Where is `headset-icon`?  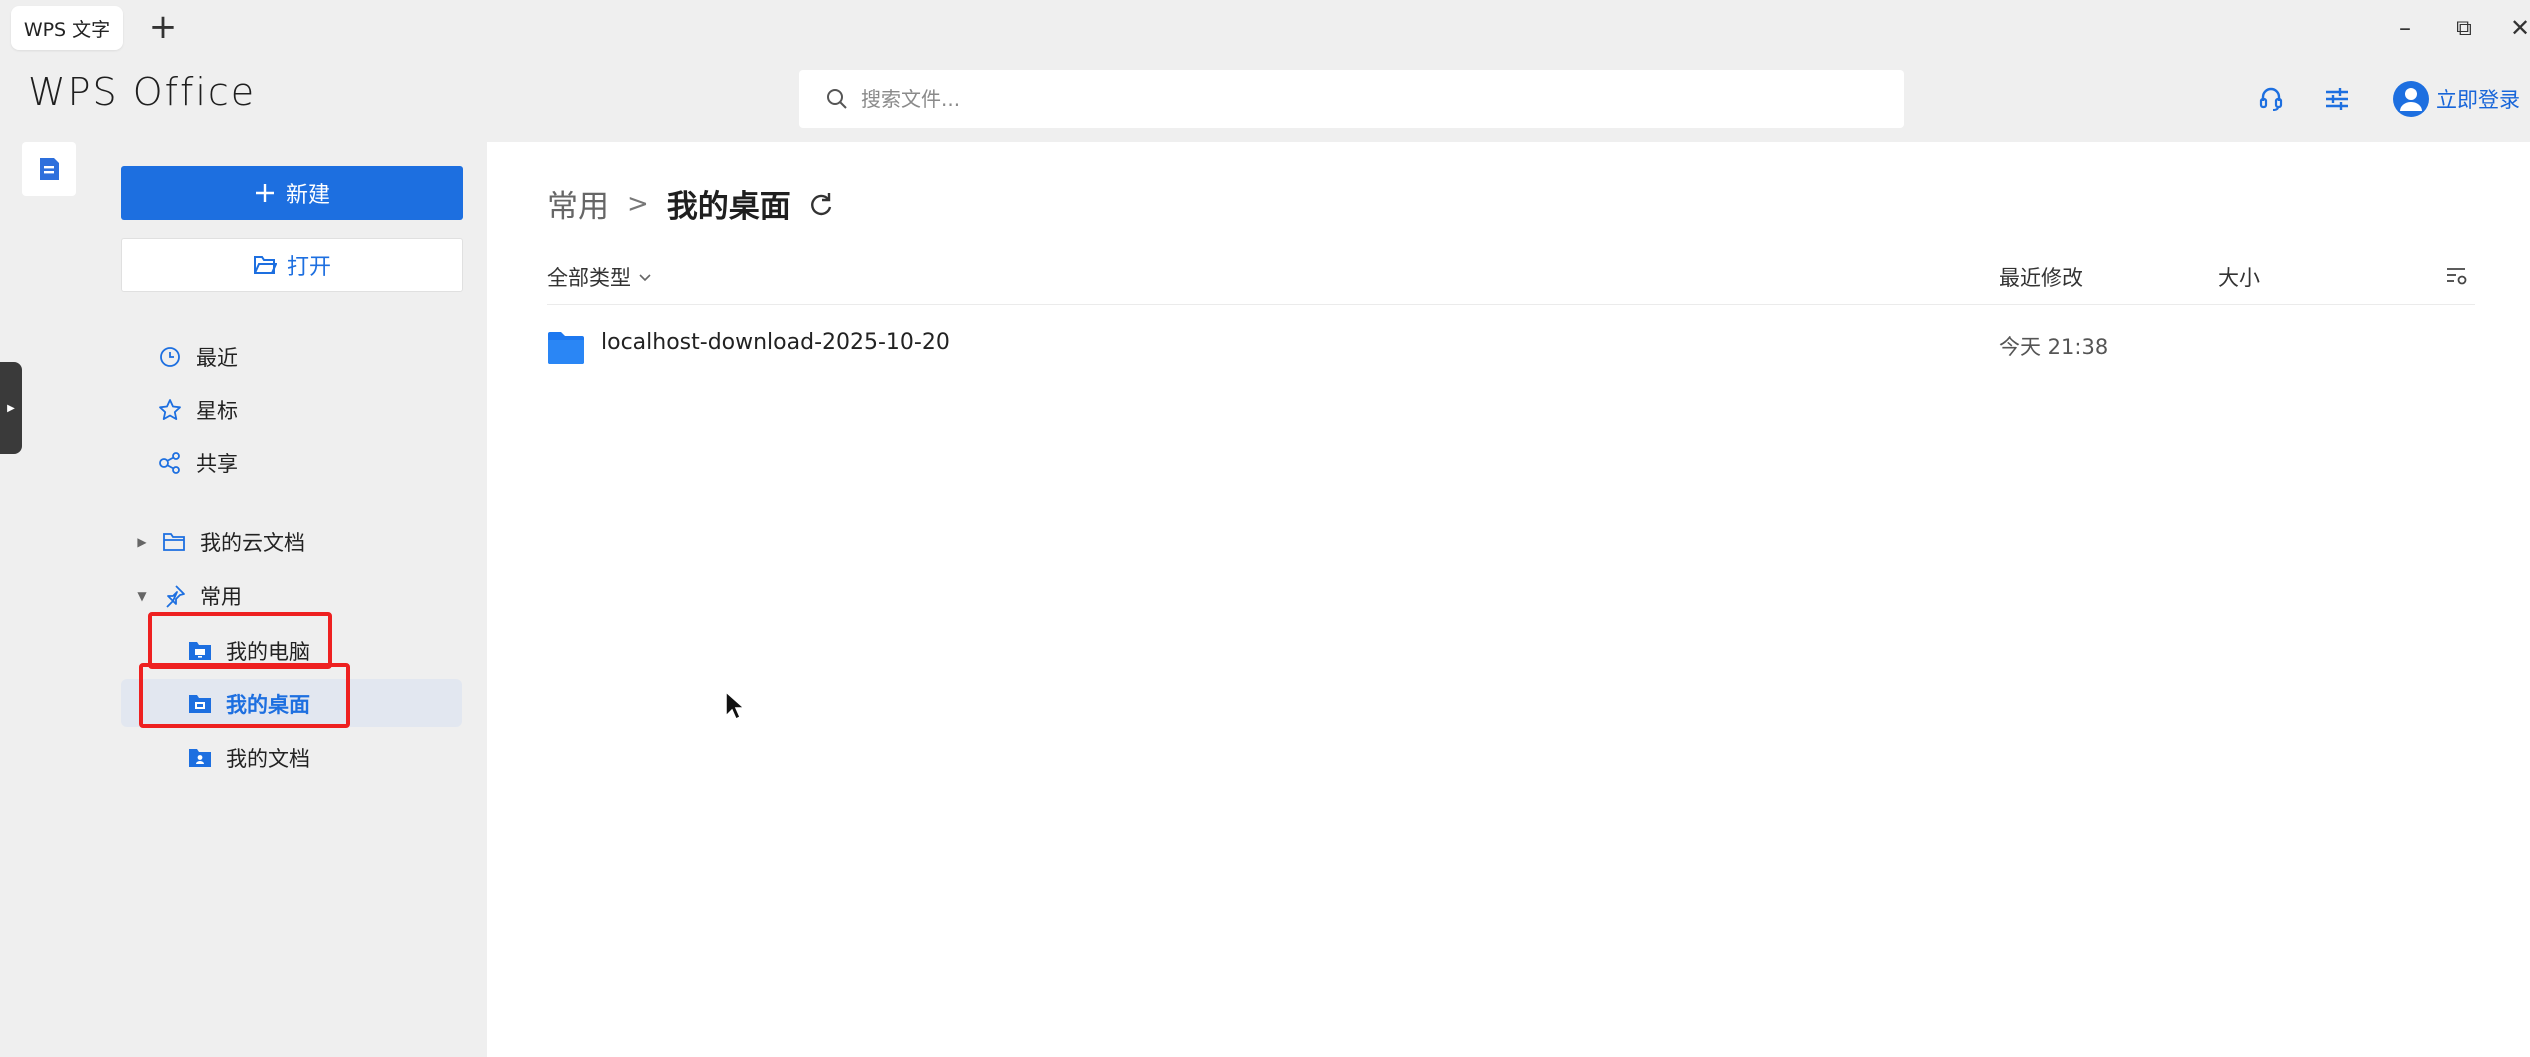
headset-icon is located at coordinates (2271, 99).